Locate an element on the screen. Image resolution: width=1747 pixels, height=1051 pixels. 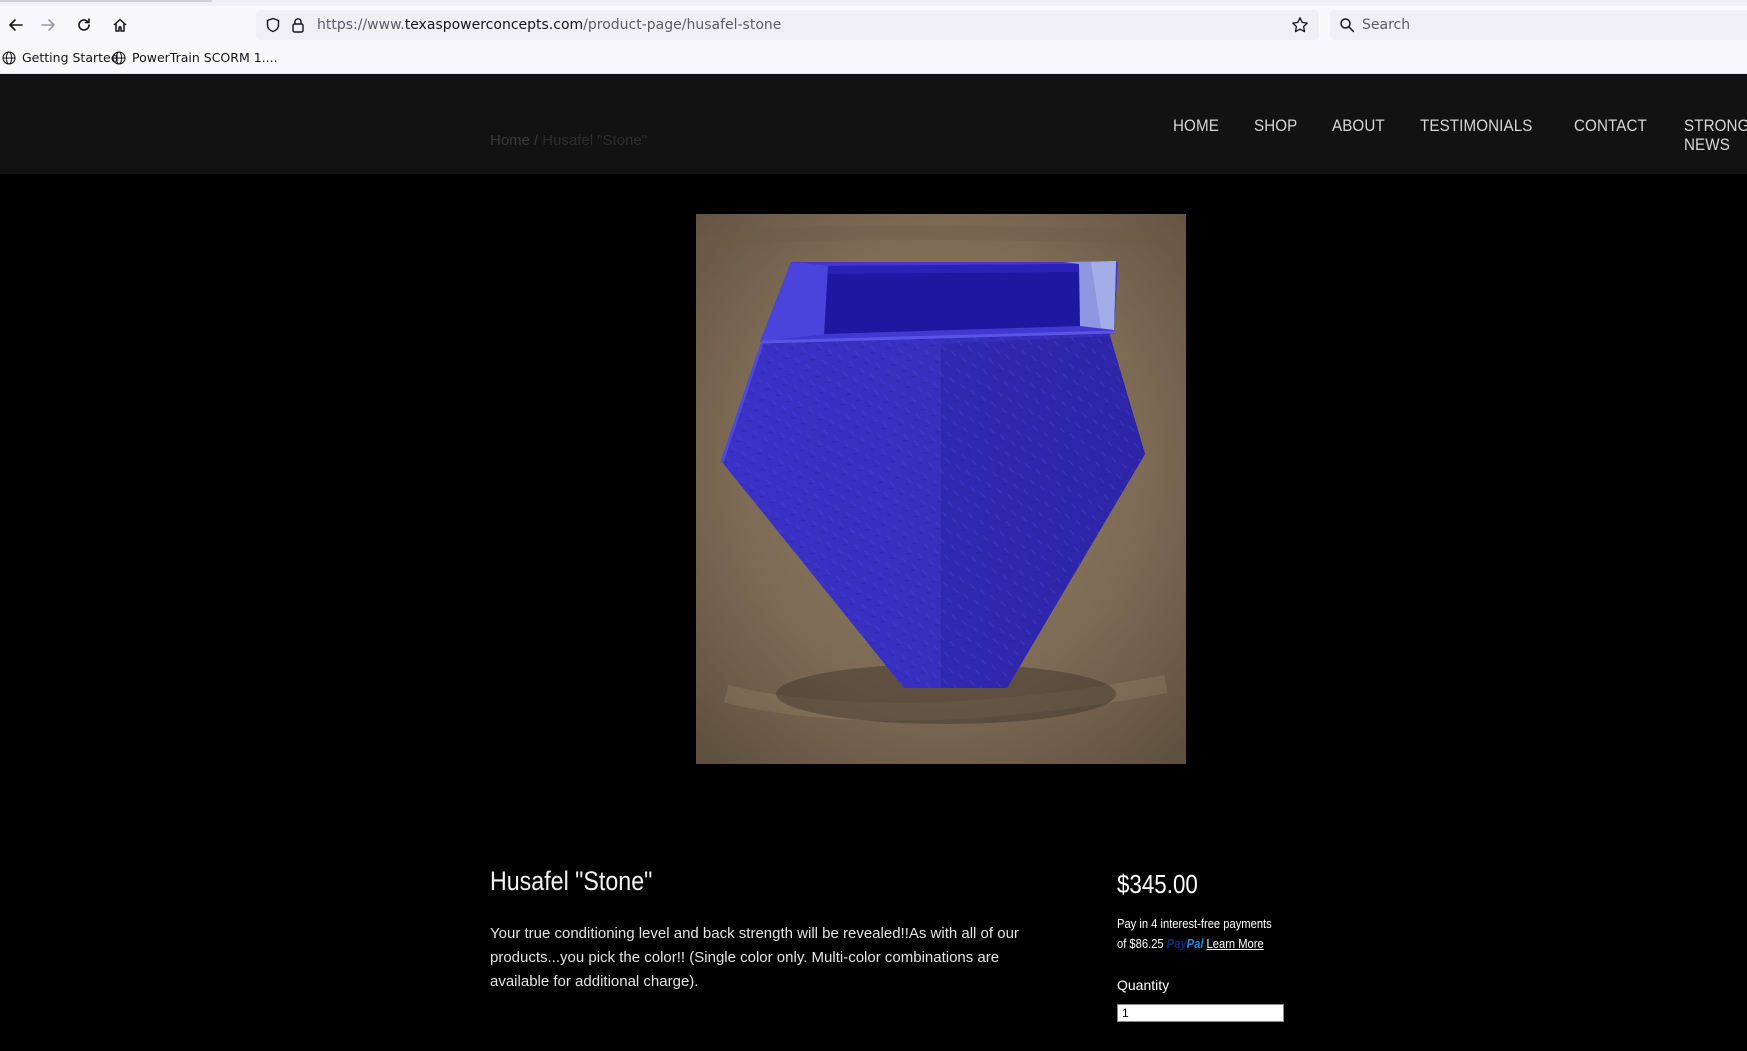
breadcrumb-home-link: Home is located at coordinates (510, 140).